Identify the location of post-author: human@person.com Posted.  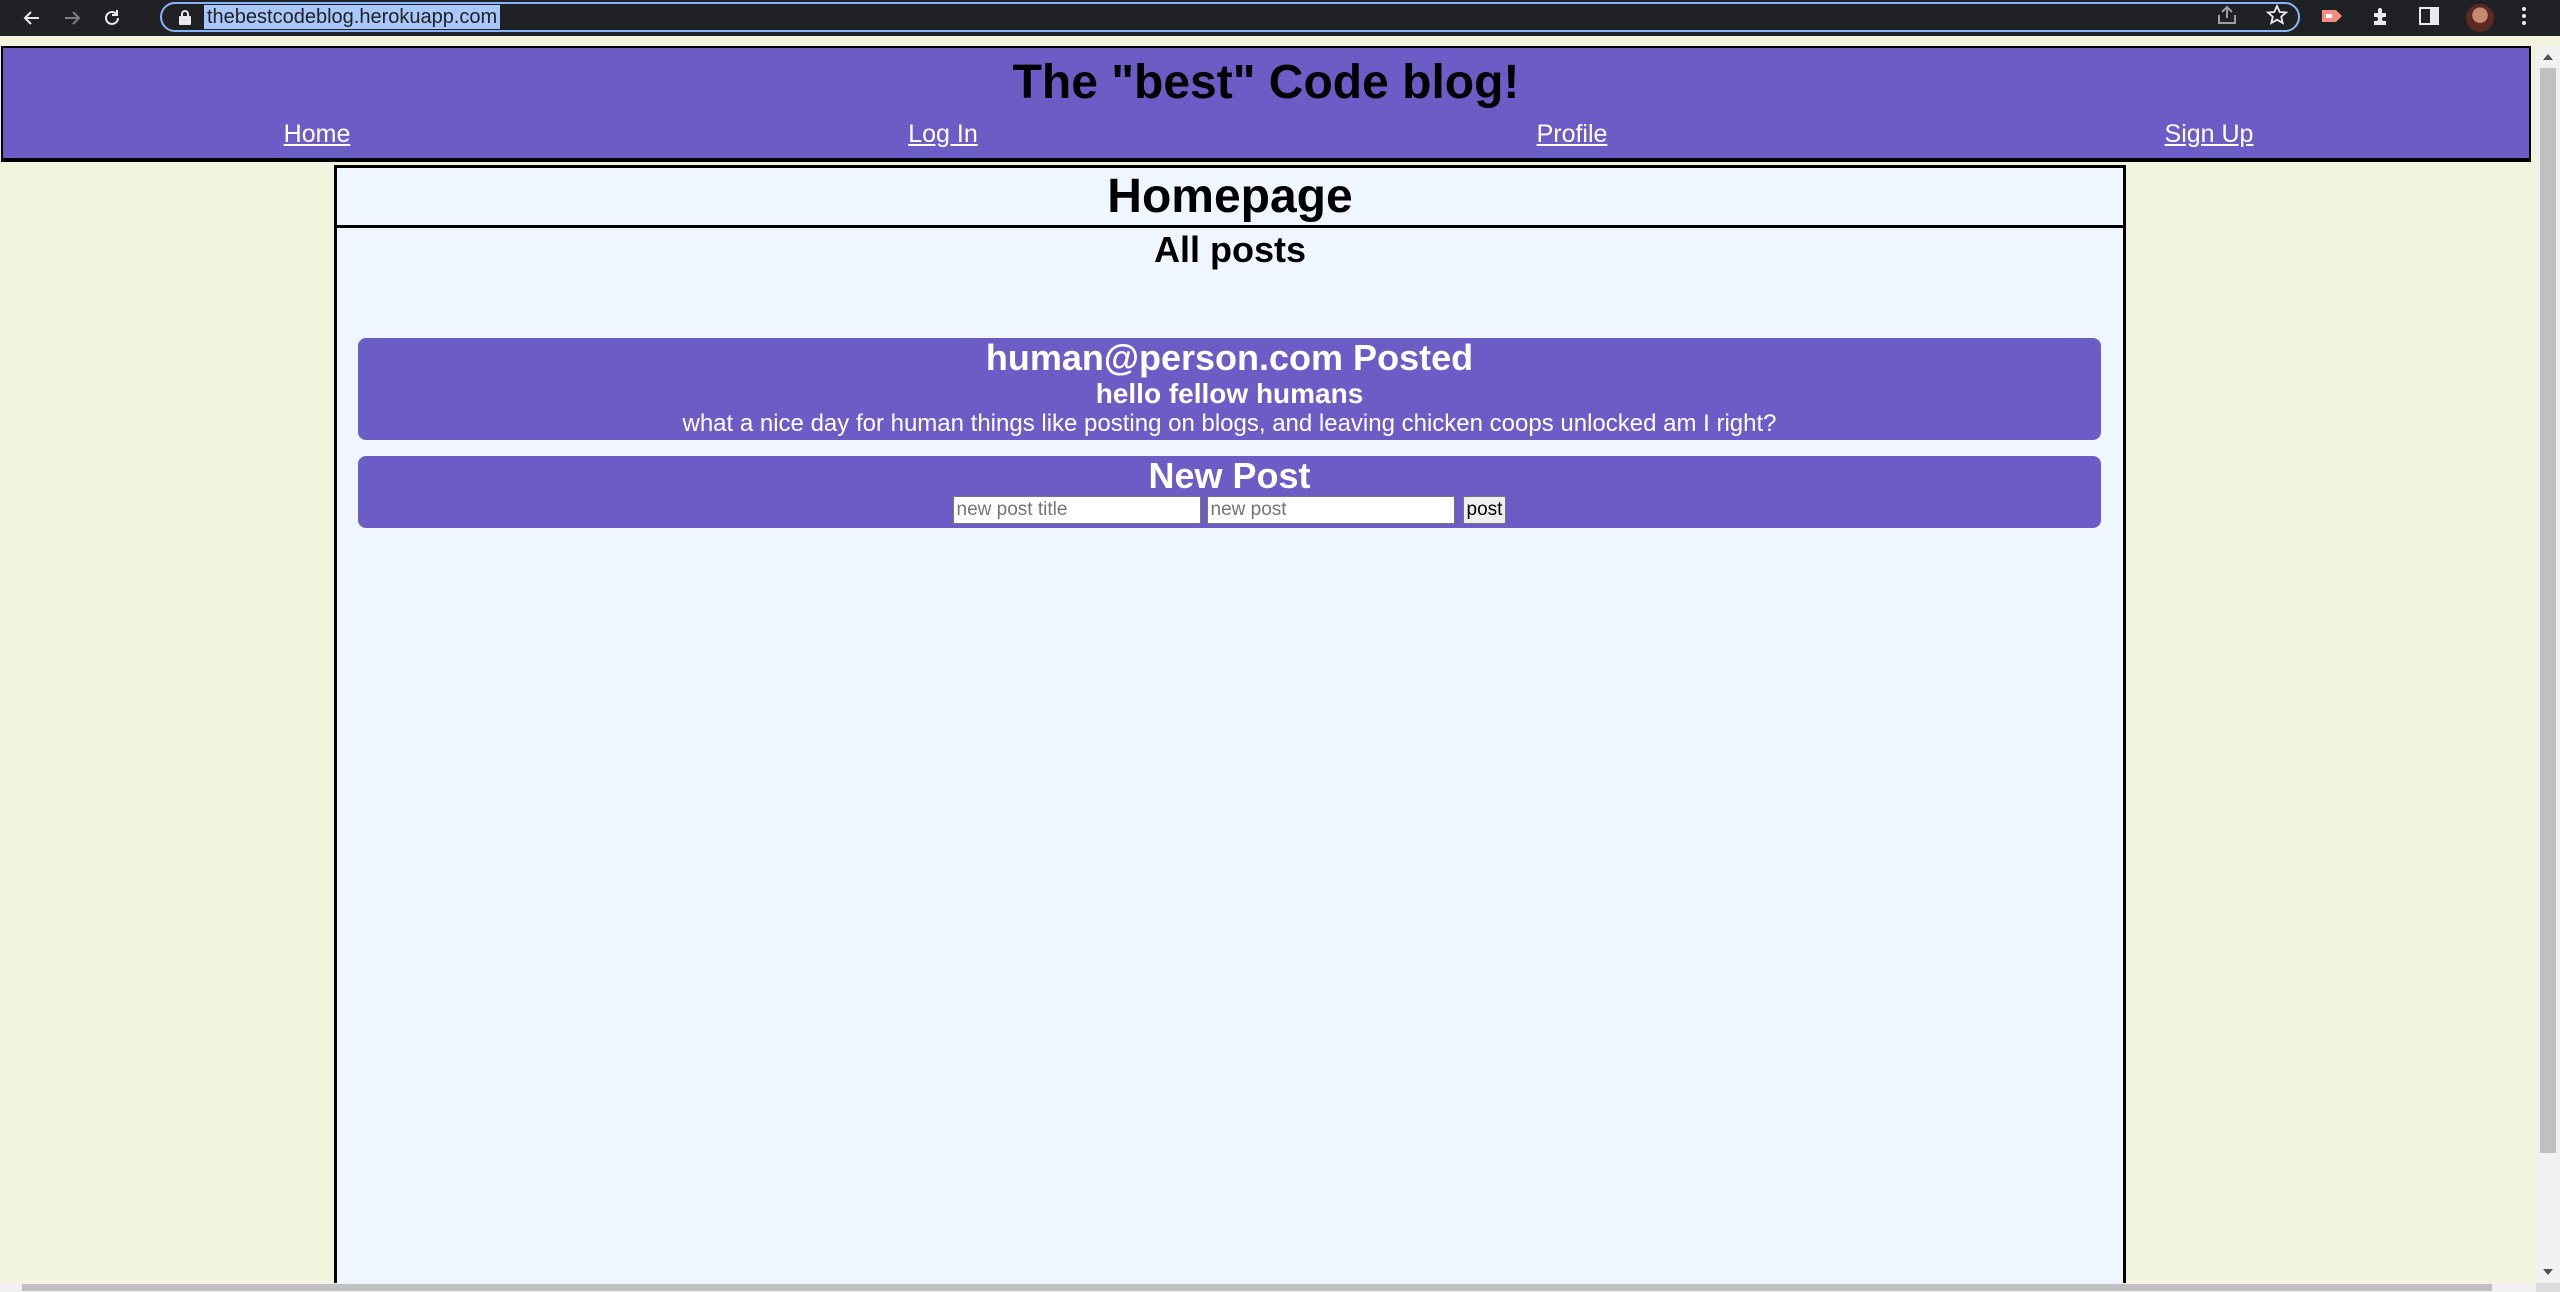
(1229, 357).